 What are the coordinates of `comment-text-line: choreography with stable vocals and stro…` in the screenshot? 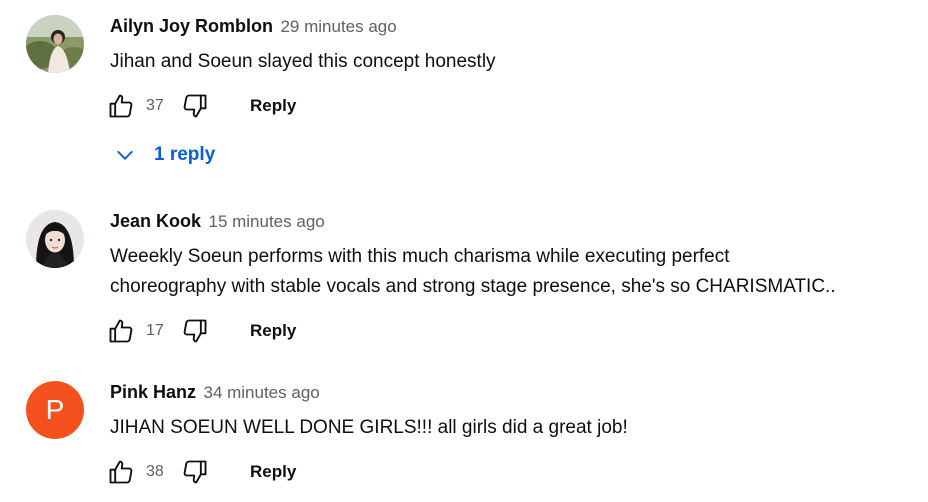 It's located at (473, 286).